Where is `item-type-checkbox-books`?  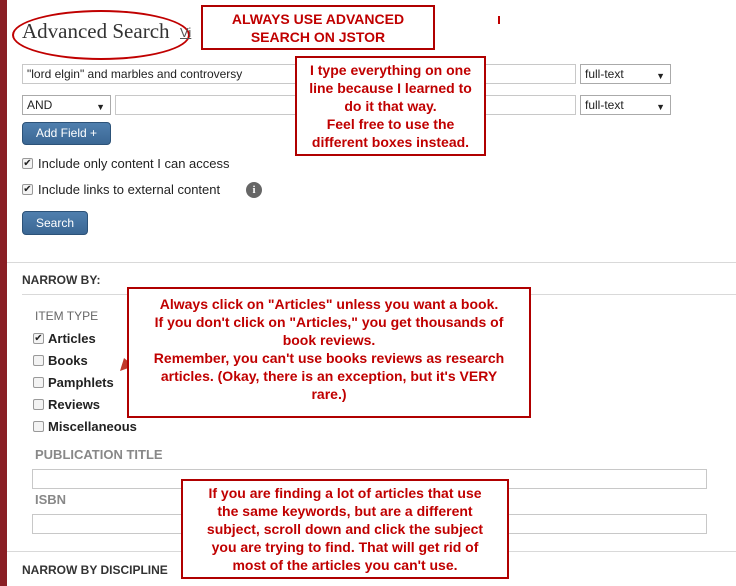
item-type-checkbox-books is located at coordinates (38, 360).